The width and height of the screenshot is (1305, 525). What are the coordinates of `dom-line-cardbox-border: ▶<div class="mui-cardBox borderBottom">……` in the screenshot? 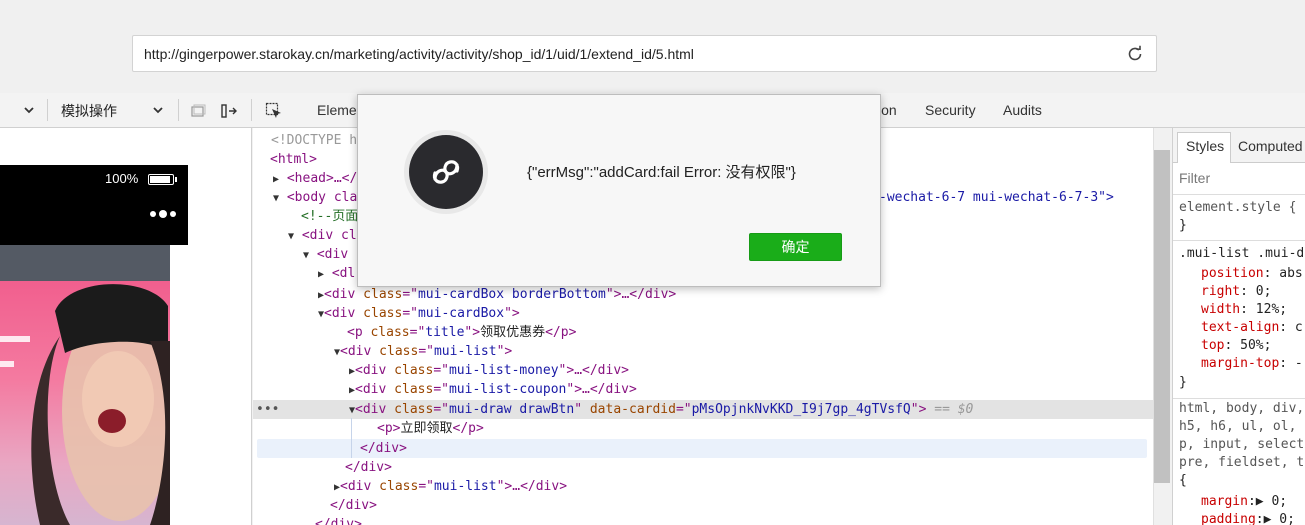 It's located at (703, 294).